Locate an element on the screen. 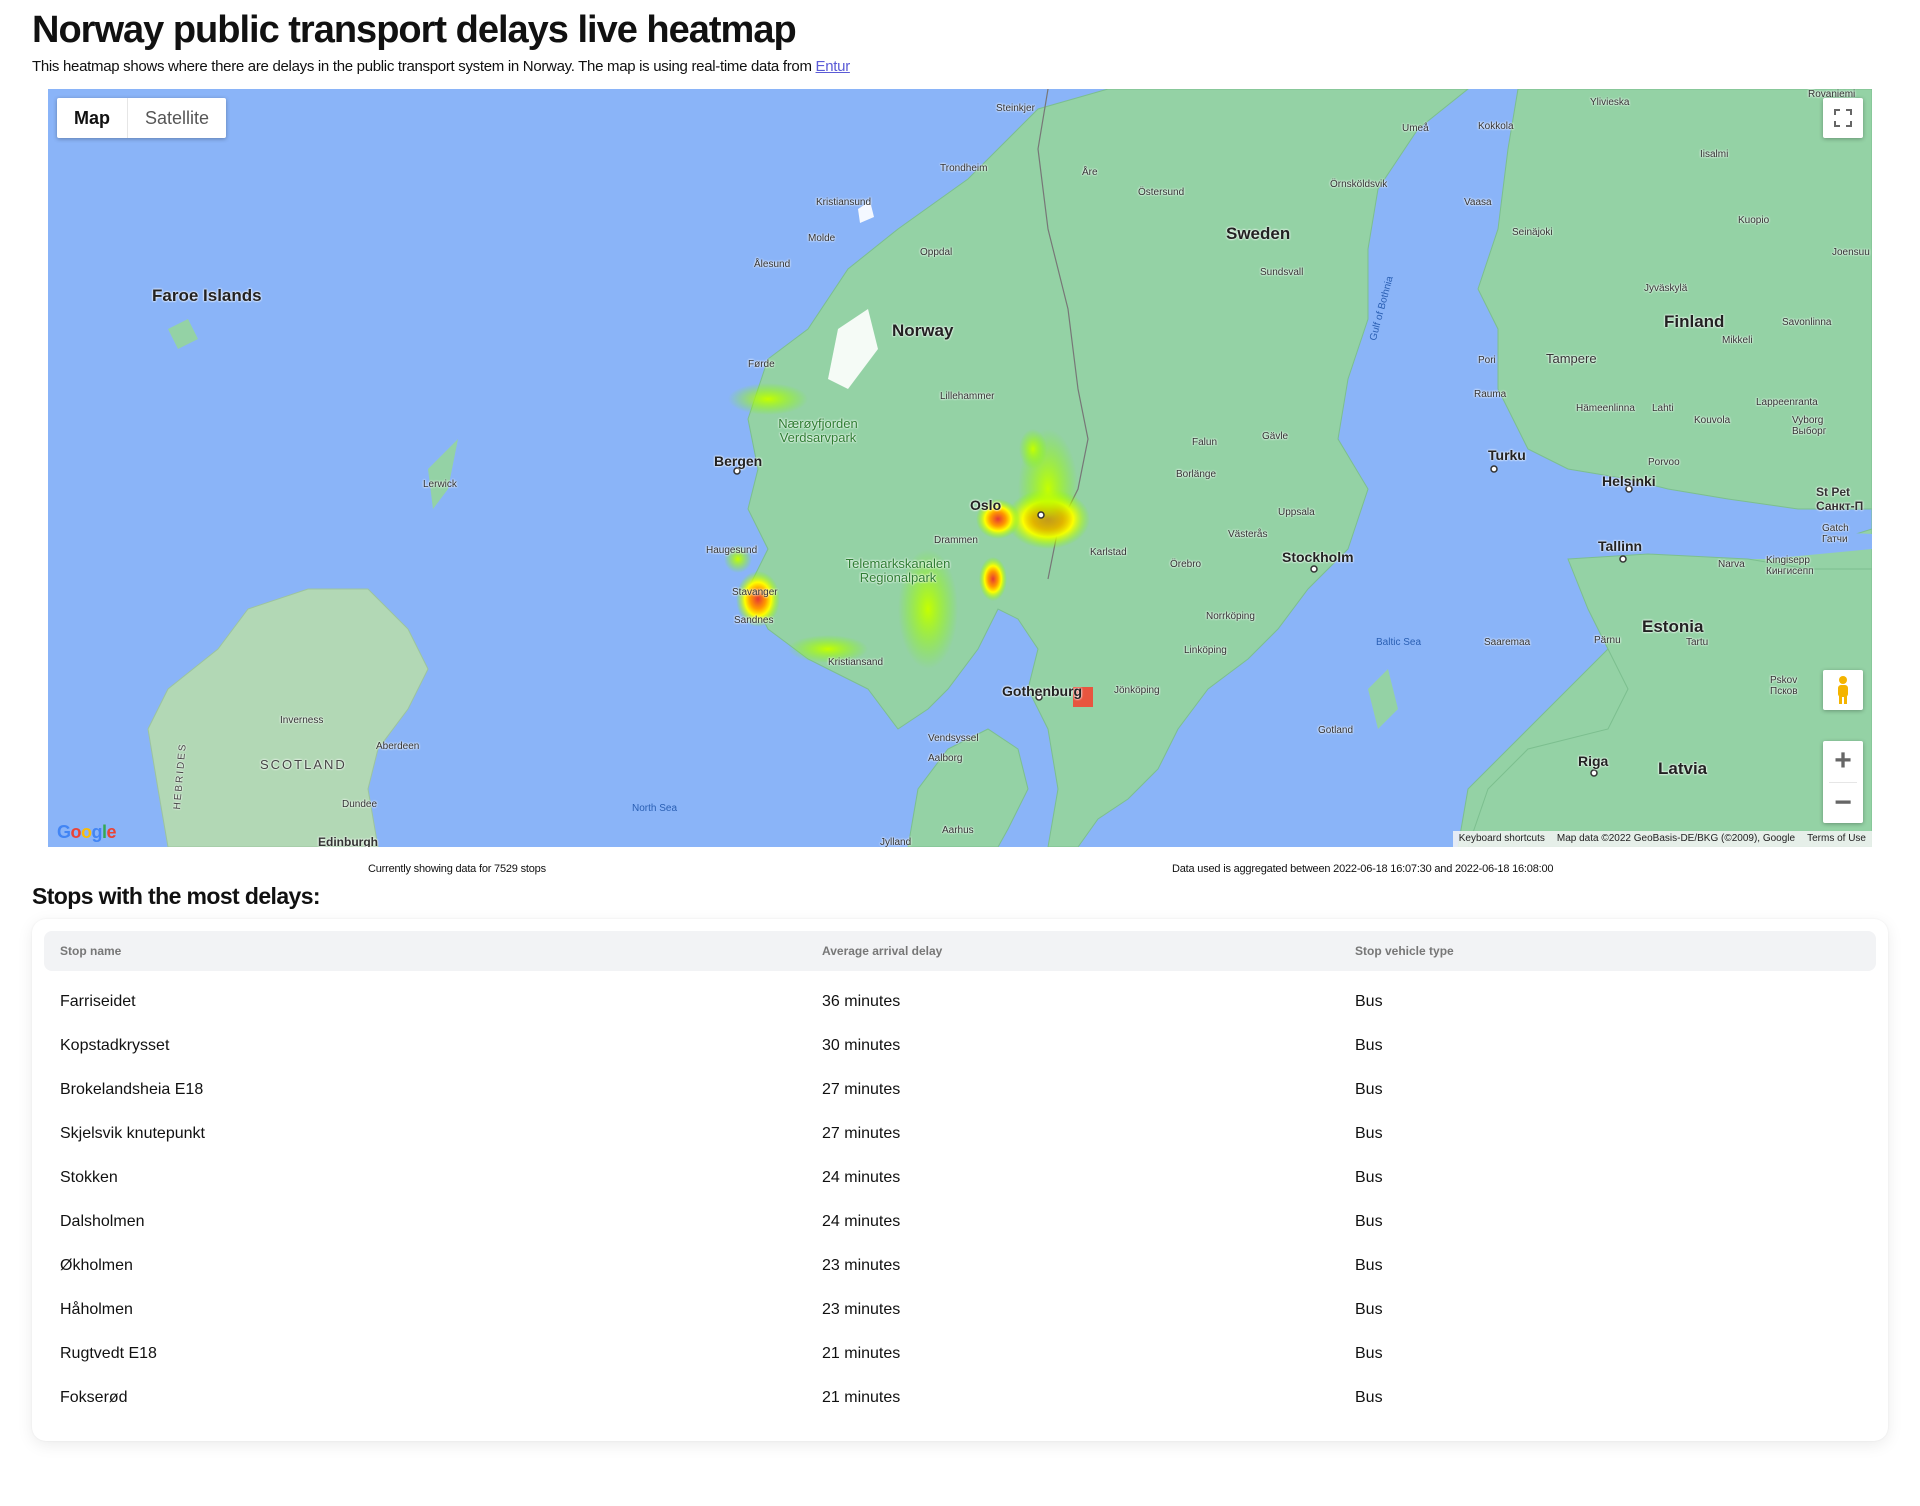 This screenshot has height=1506, width=1920. stop-name-cell: Økholmen is located at coordinates (96, 1265).